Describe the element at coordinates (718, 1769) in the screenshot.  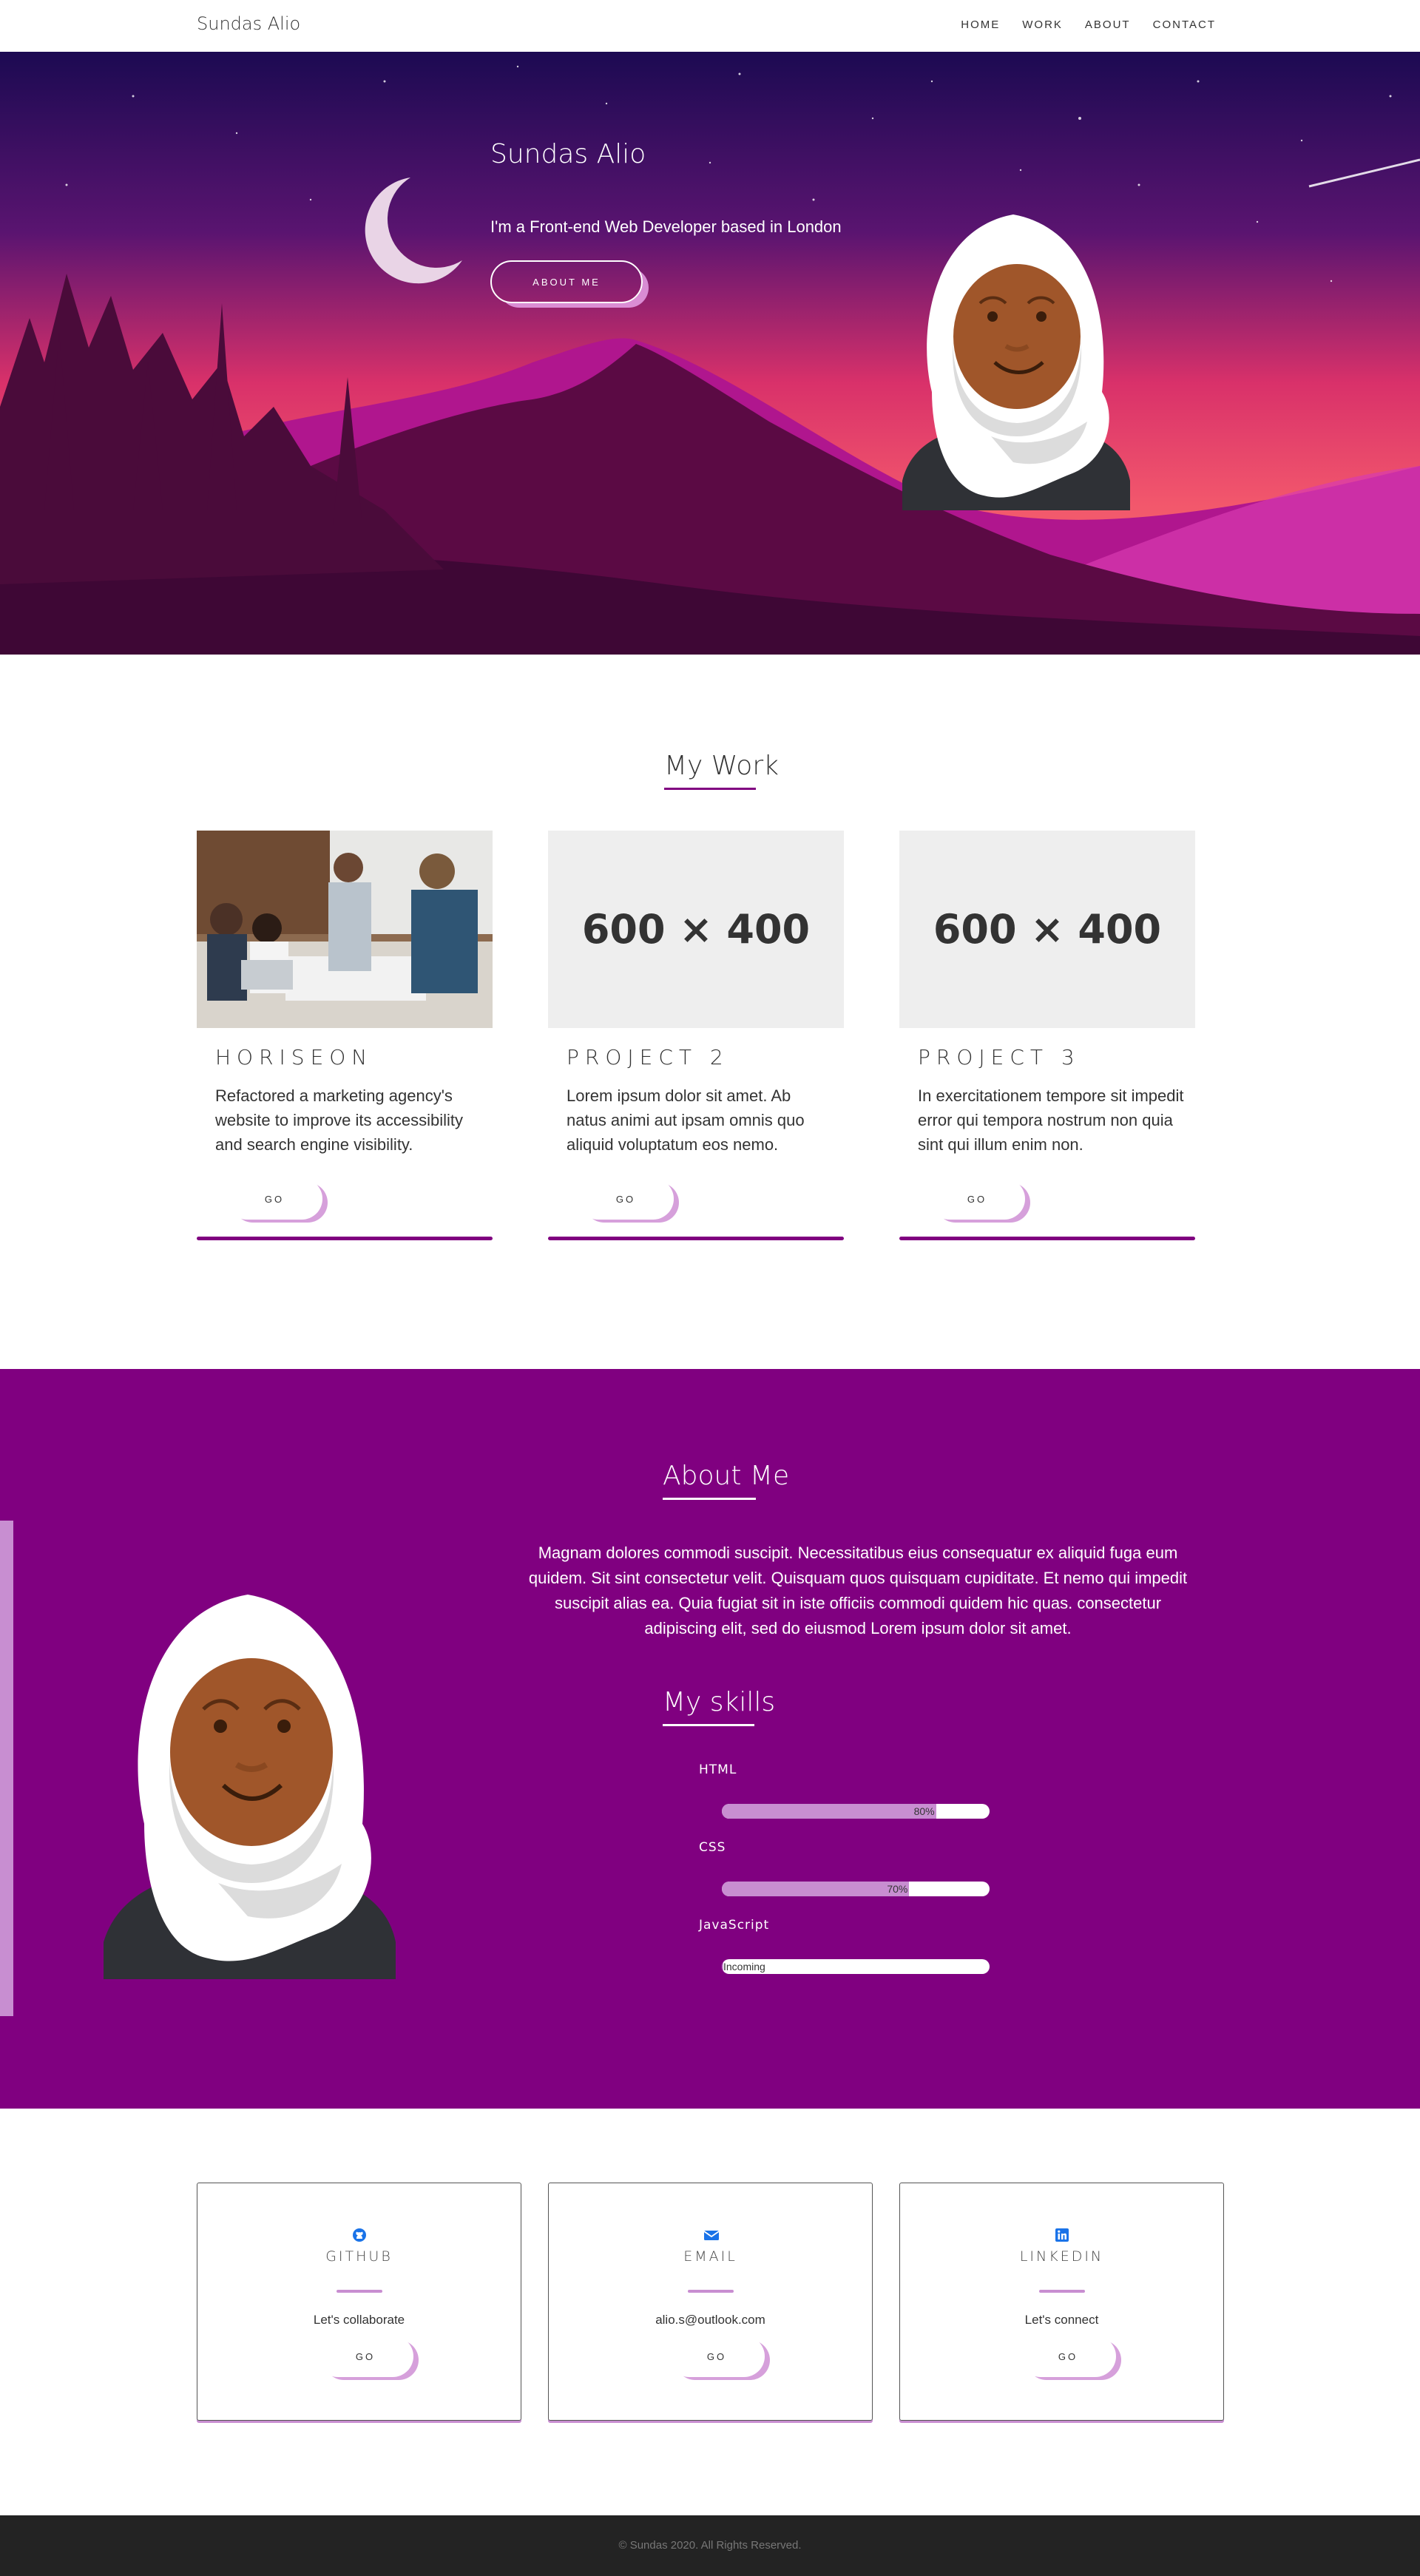
I see `skill-label-html: HTML` at that location.